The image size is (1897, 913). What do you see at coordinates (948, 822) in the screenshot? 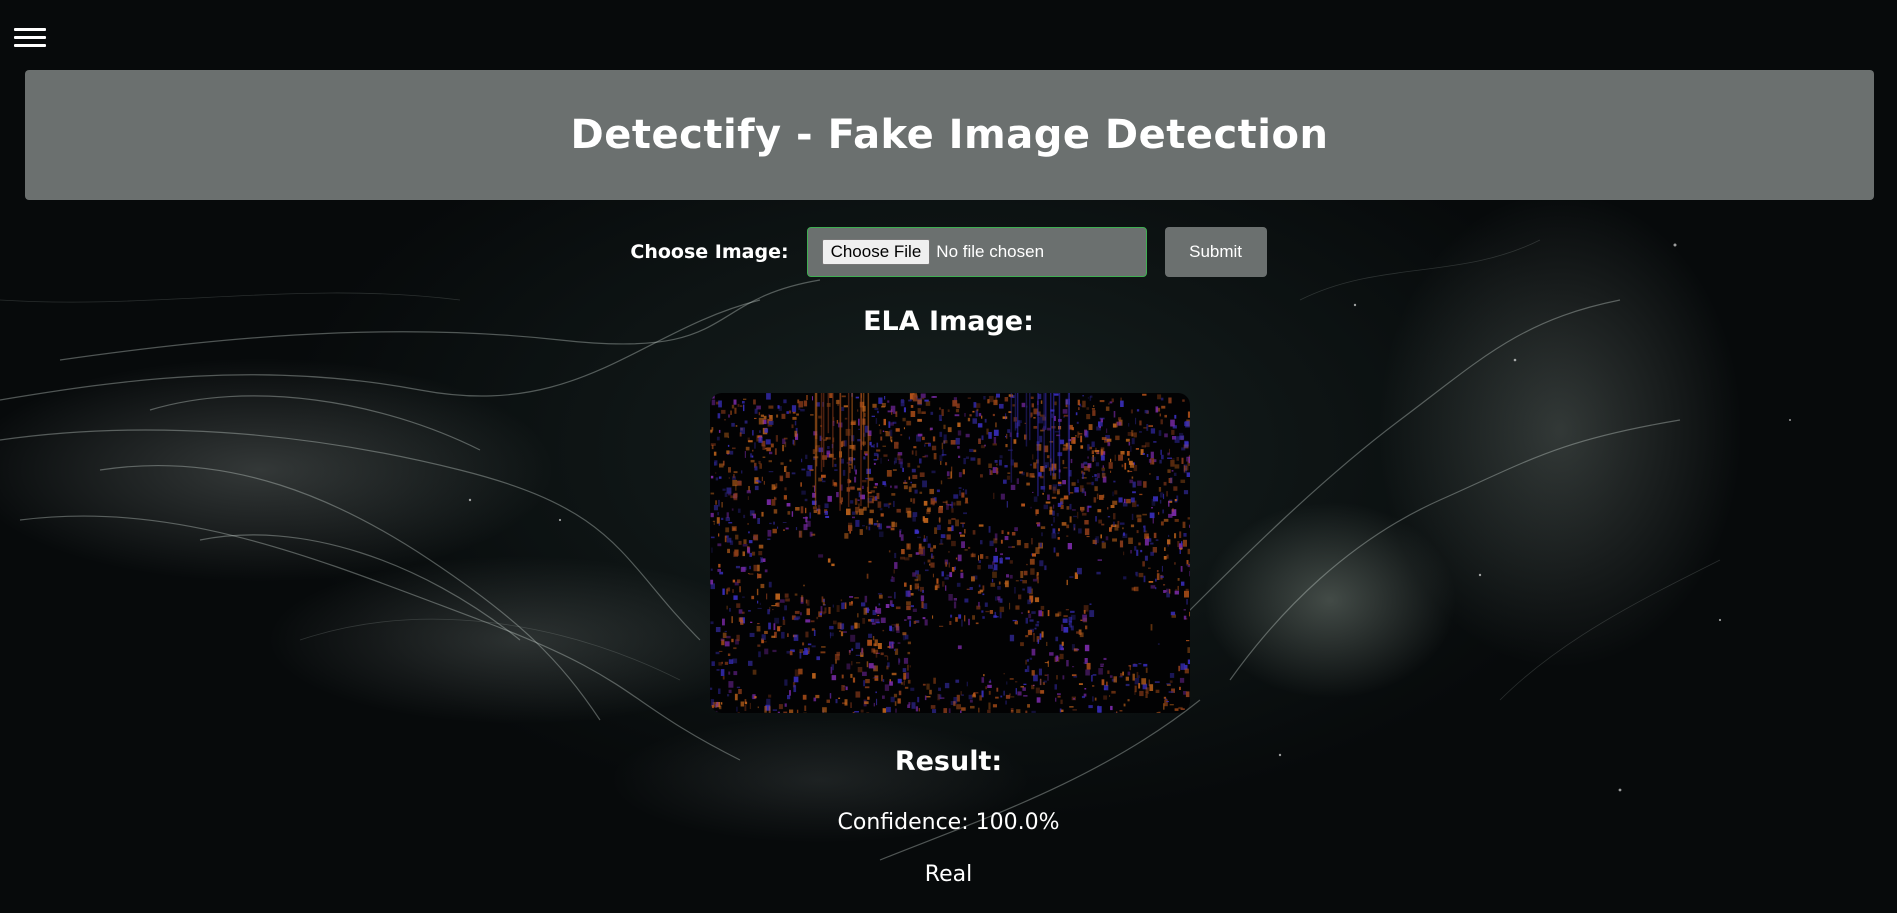
I see `confidence-text: Confidence: 100.0%` at bounding box center [948, 822].